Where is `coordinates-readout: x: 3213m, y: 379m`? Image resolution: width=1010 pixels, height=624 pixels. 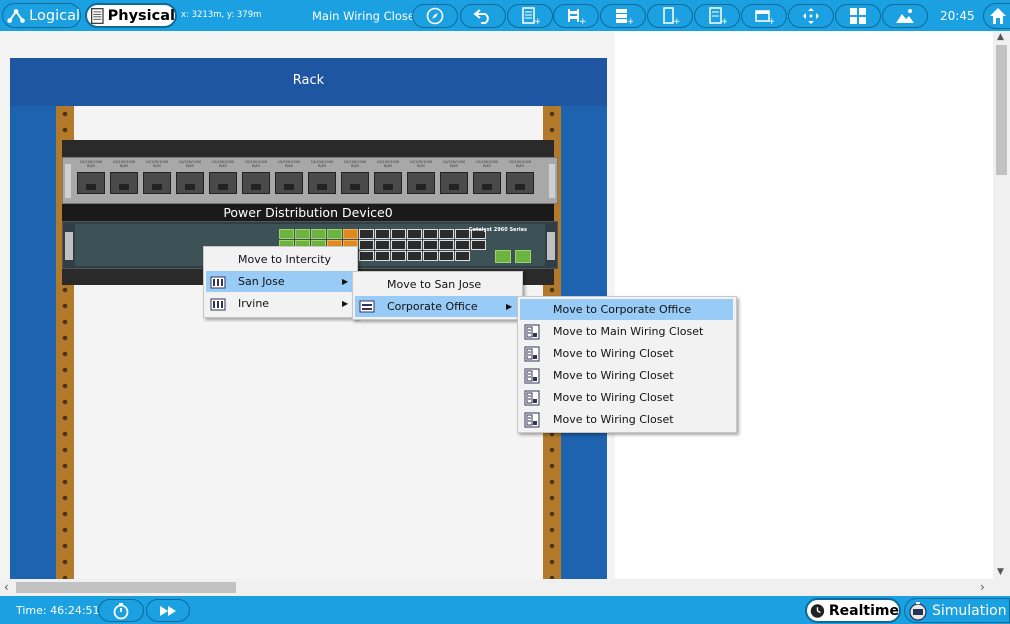 coordinates-readout: x: 3213m, y: 379m is located at coordinates (221, 15).